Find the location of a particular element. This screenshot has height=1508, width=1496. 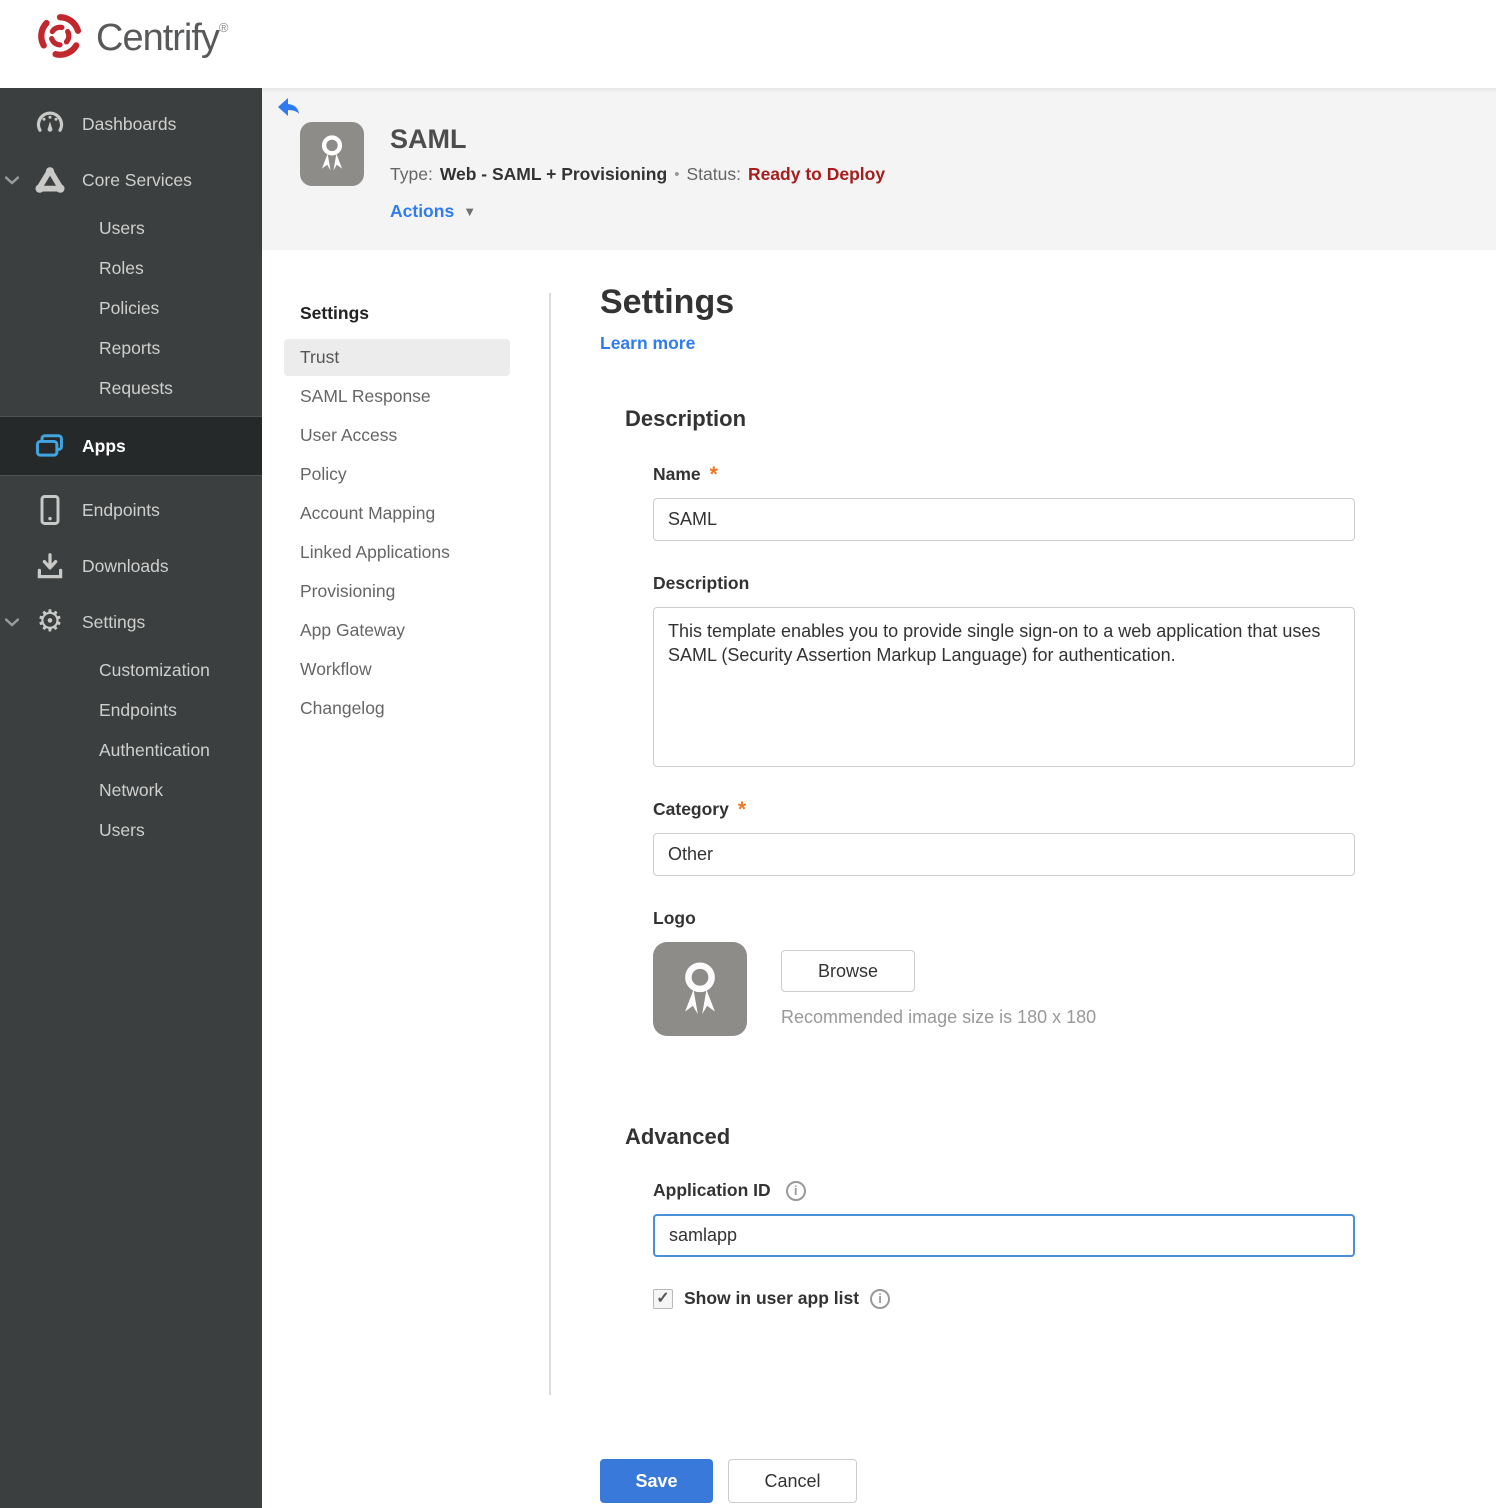

sidebar-item-users: Users is located at coordinates (131, 228).